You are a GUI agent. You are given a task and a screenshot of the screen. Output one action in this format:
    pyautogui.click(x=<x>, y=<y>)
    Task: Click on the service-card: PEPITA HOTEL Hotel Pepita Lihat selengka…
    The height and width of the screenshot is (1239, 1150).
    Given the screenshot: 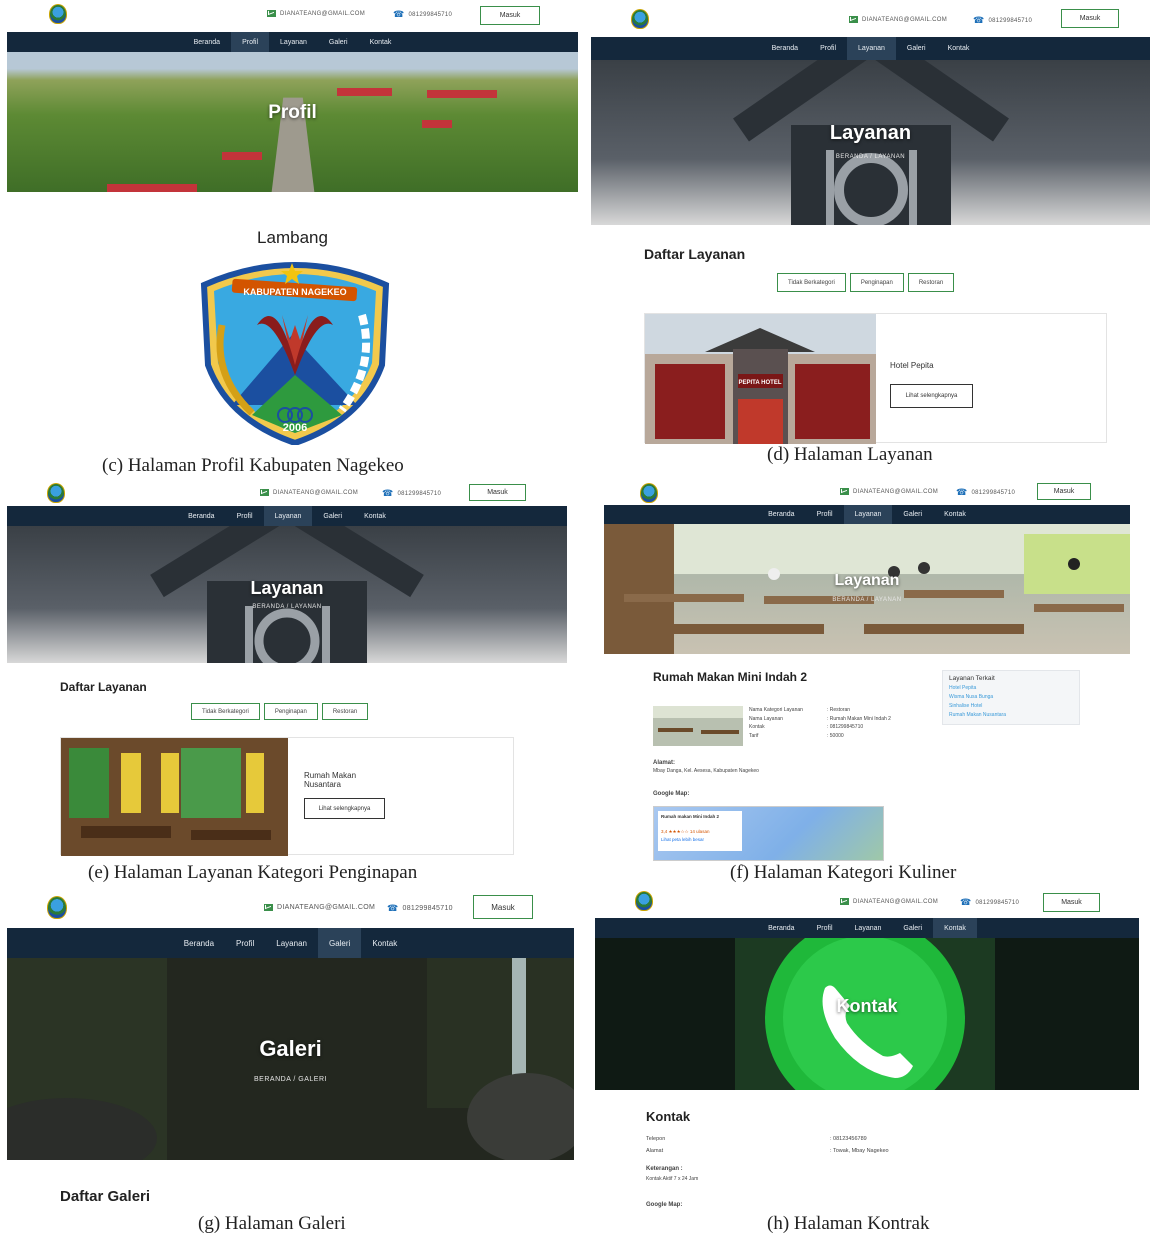 What is the action you would take?
    pyautogui.click(x=875, y=378)
    